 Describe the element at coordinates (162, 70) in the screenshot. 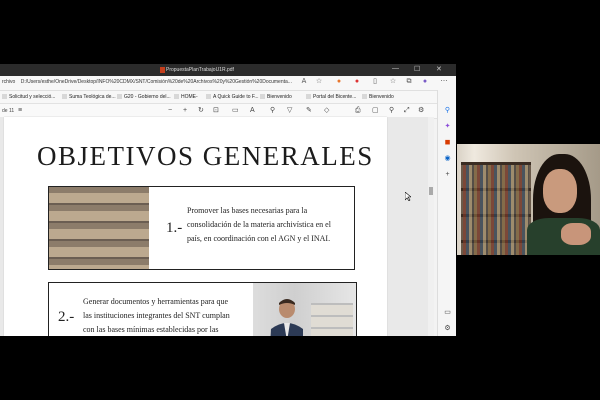

I see `pdf-file-icon` at that location.